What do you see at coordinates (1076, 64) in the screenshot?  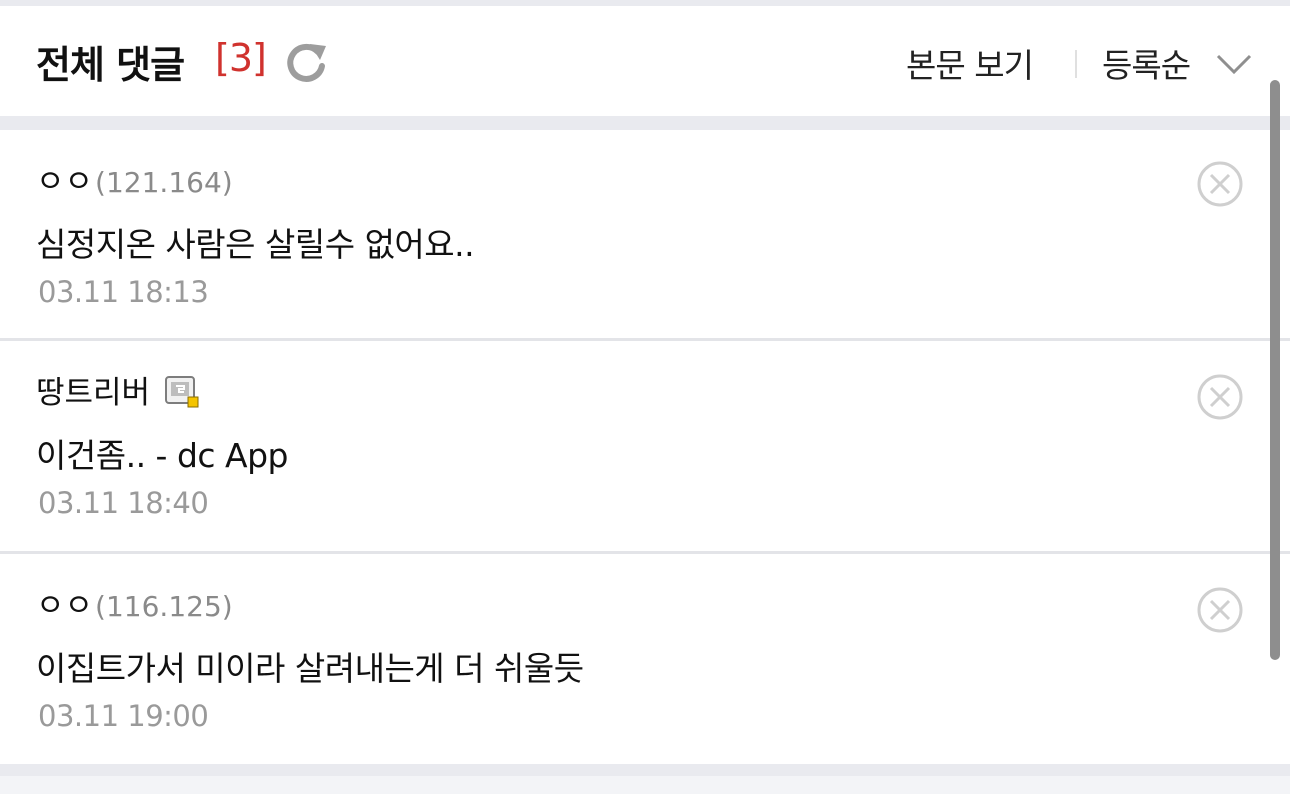 I see `header-divider` at bounding box center [1076, 64].